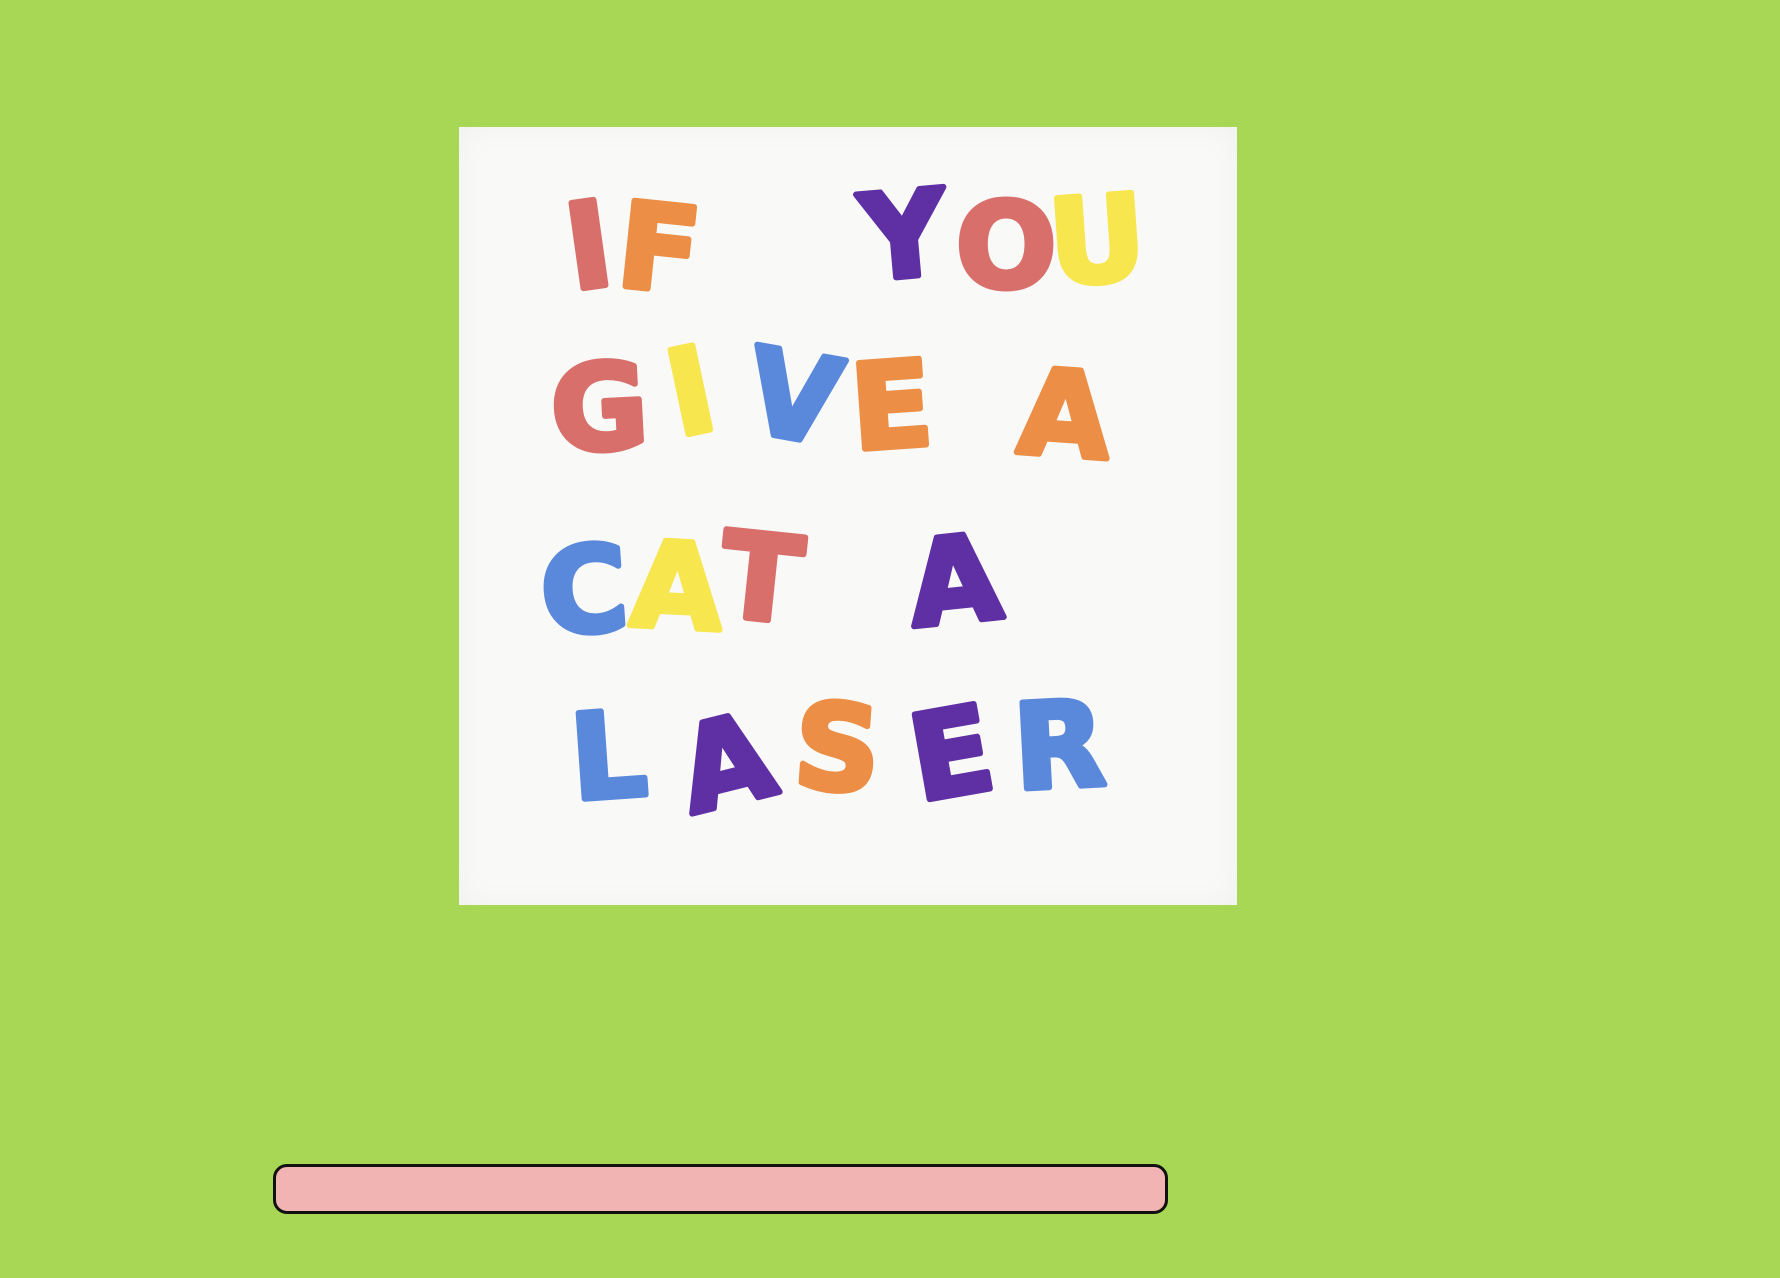  What do you see at coordinates (761, 578) in the screenshot?
I see `cover-letter: T` at bounding box center [761, 578].